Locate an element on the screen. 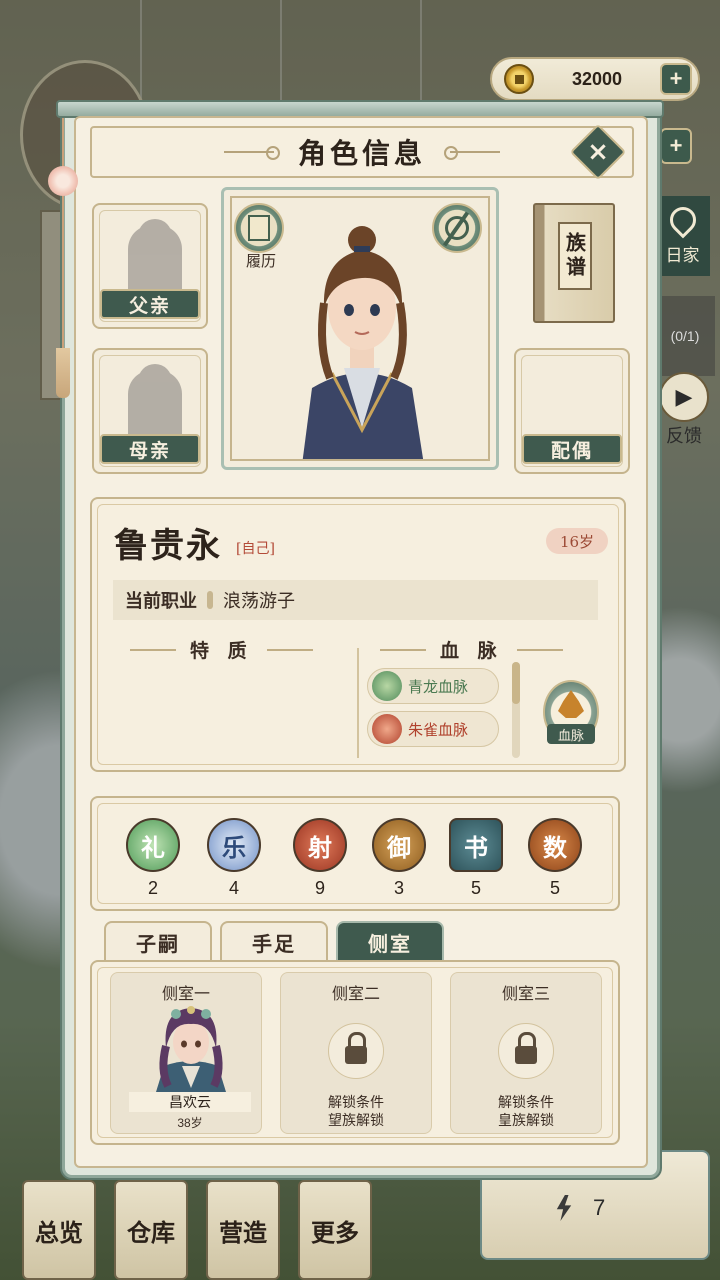  unlock-condition: 解锁条件 望族解锁 is located at coordinates (356, 1112).